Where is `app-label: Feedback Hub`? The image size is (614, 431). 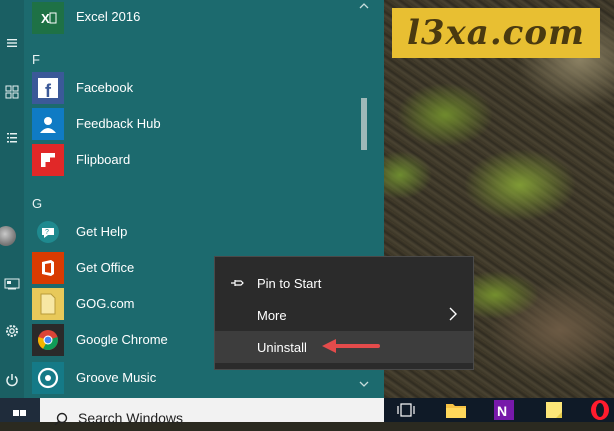
app-label: Feedback Hub is located at coordinates (118, 123).